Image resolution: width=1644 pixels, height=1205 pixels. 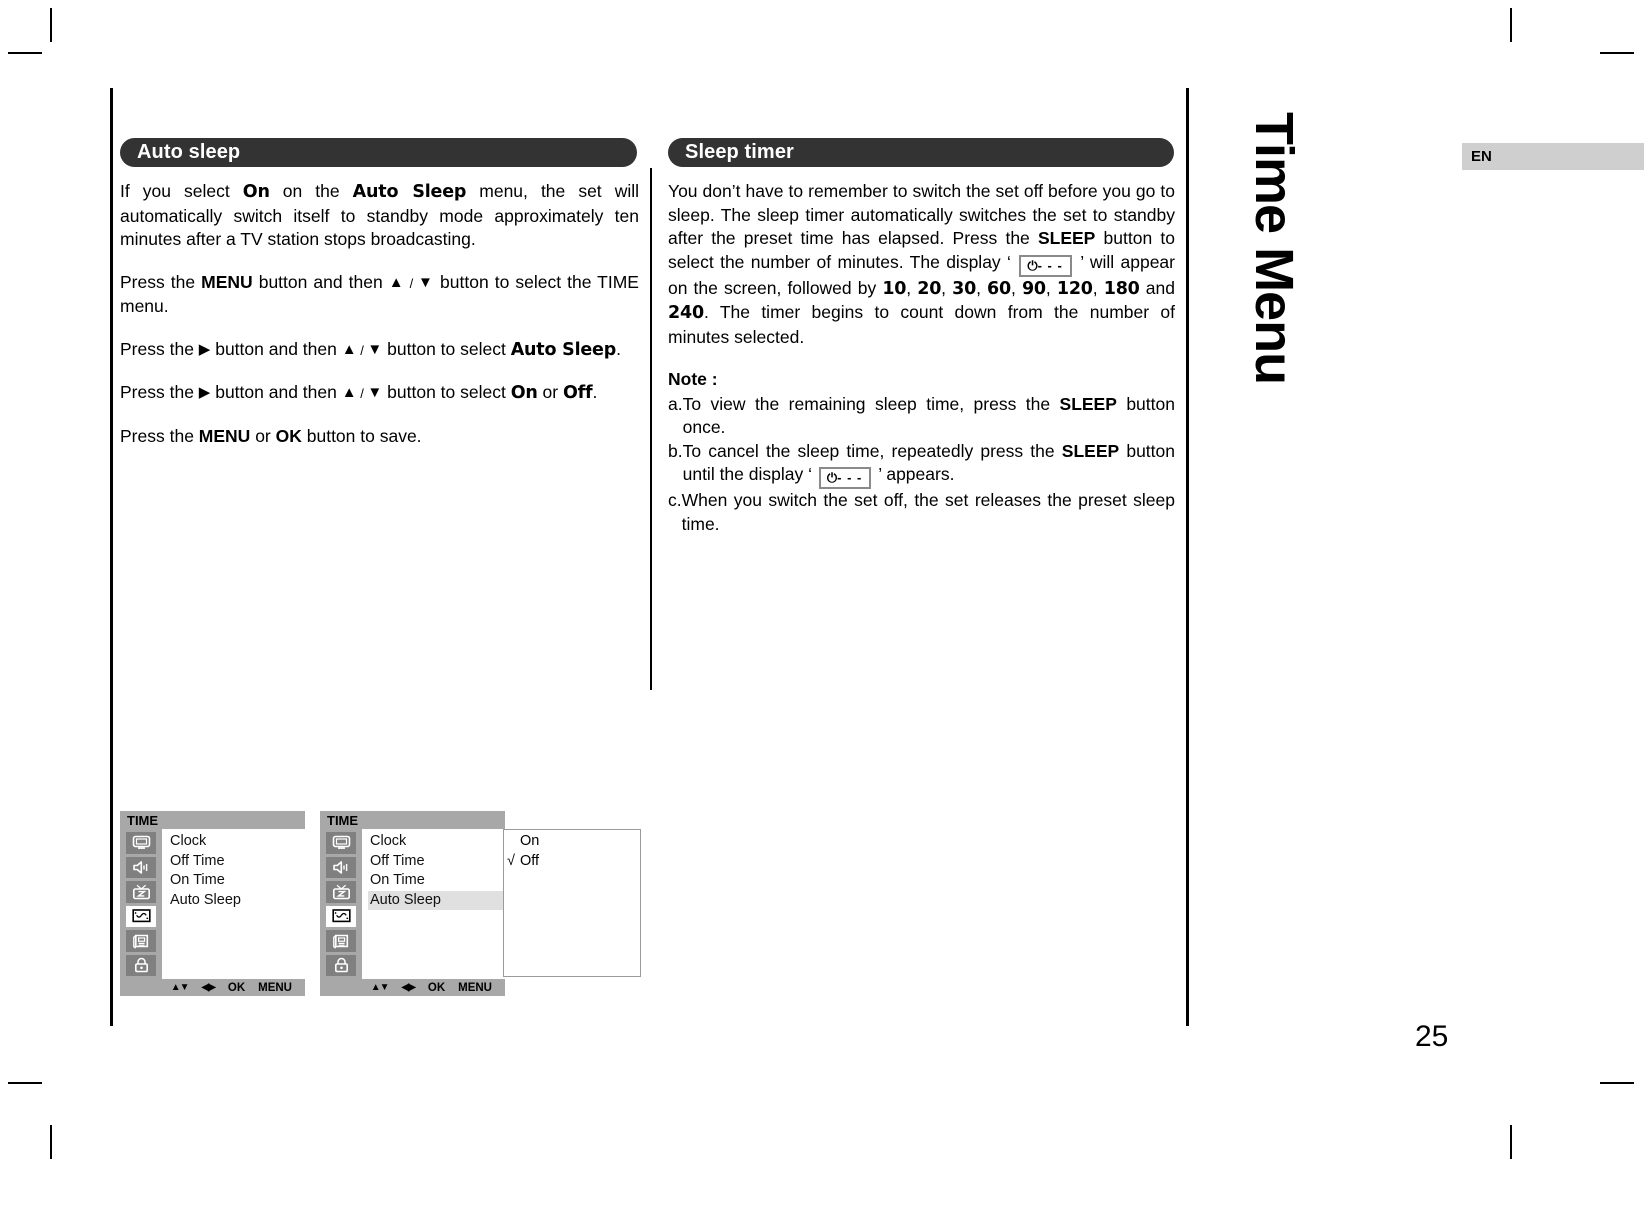 What do you see at coordinates (921, 152) in the screenshot?
I see `section-header-sleep-timer: Sleep timer` at bounding box center [921, 152].